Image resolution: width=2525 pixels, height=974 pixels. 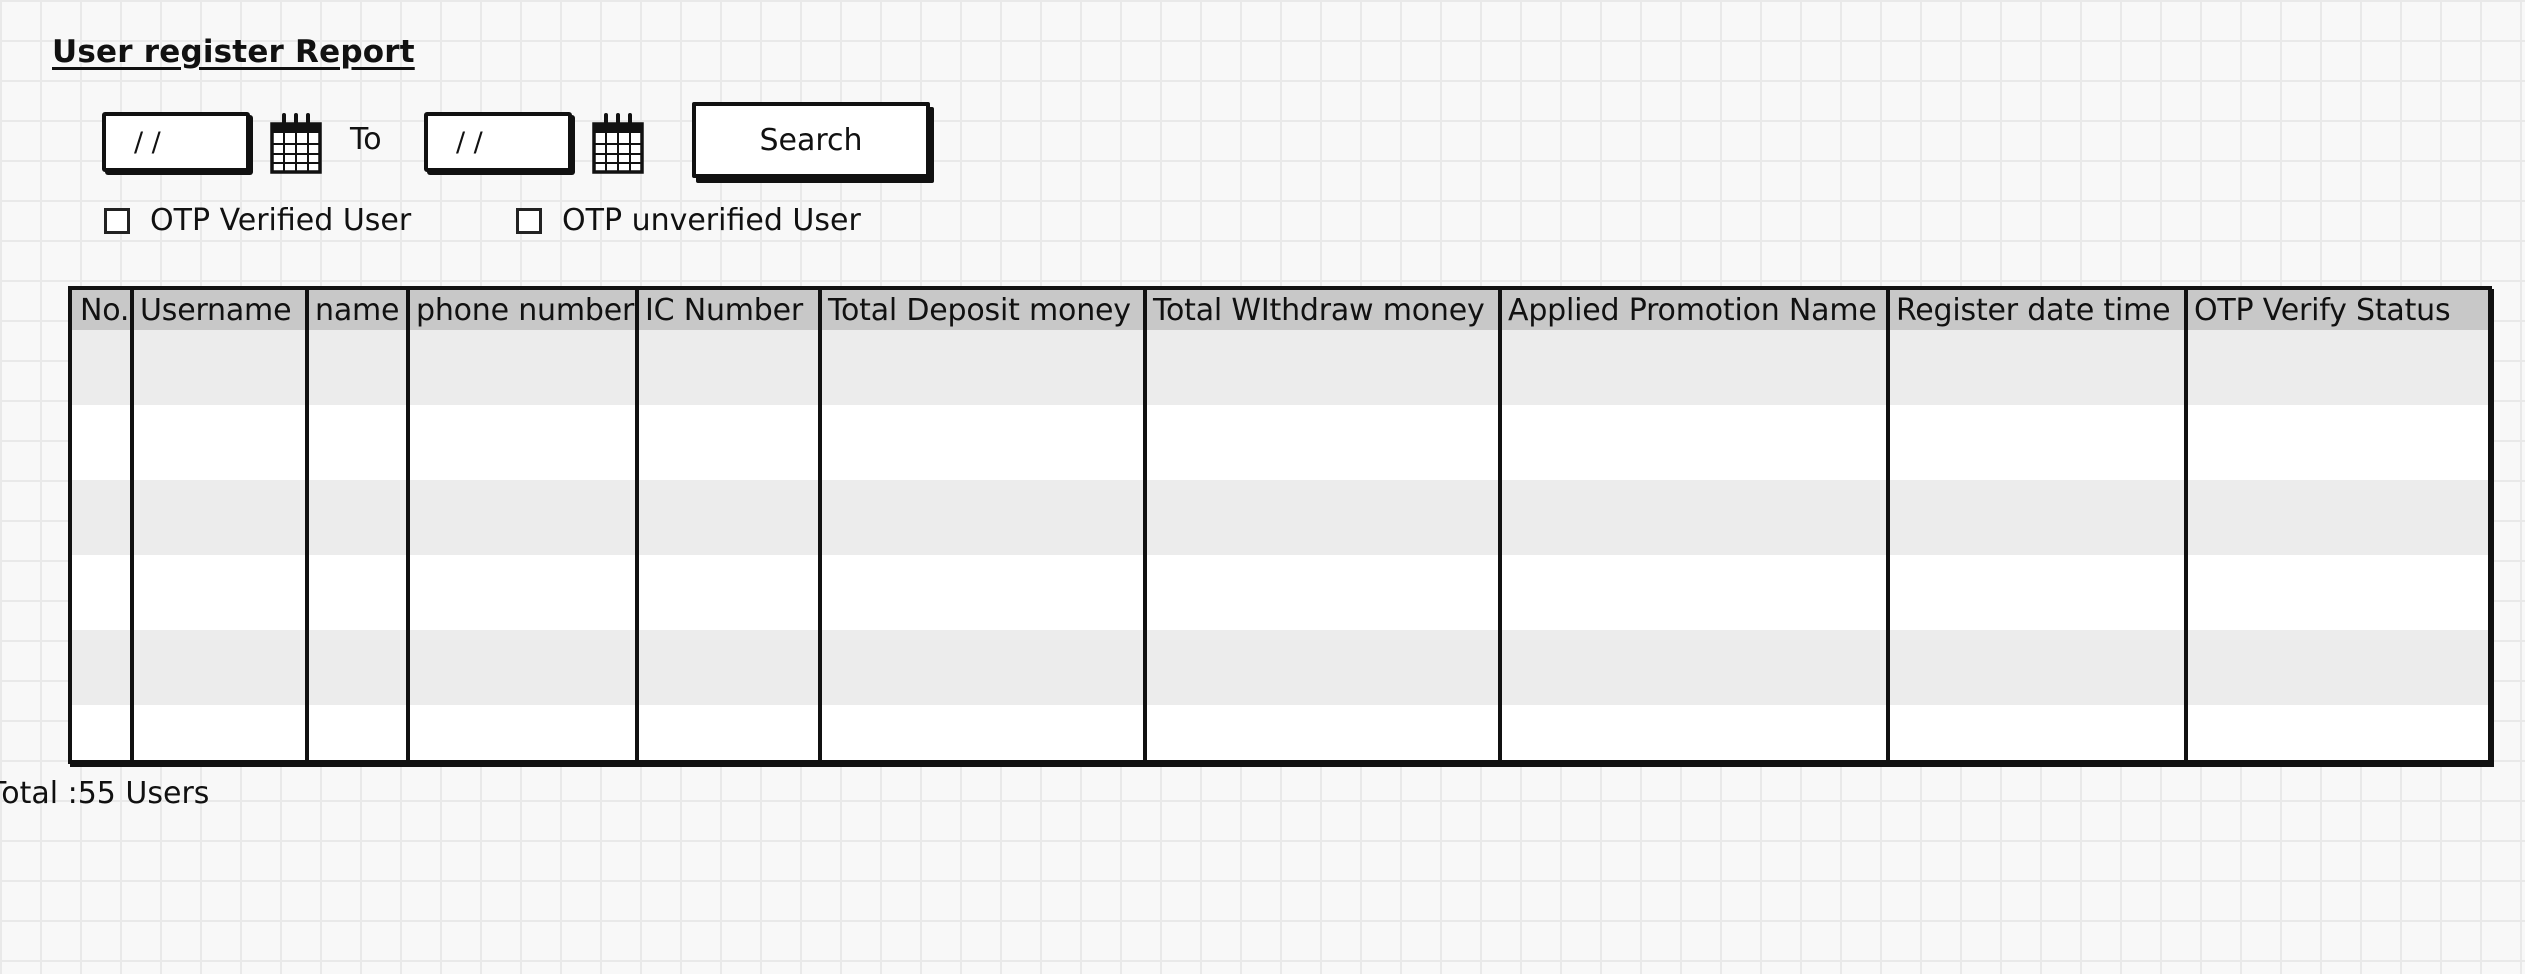 I want to click on otp-verified-filter: OTP Verified User, so click(x=257, y=220).